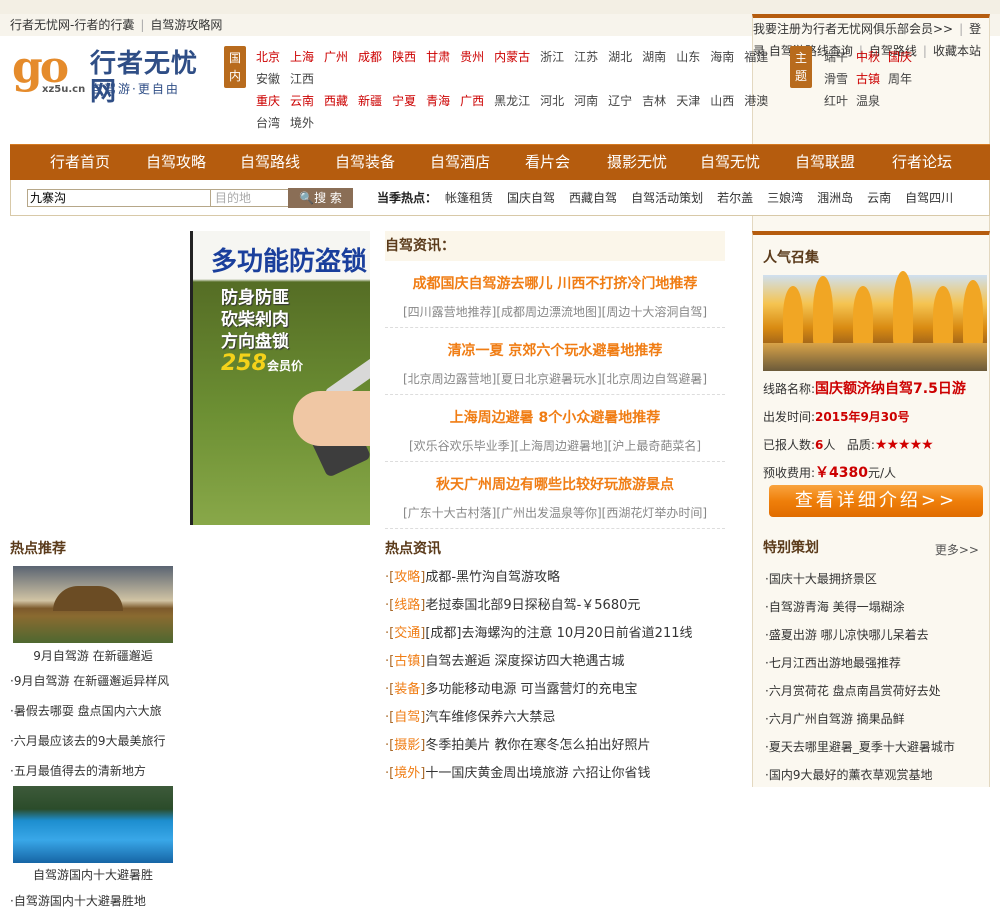  What do you see at coordinates (557, 718) in the screenshot?
I see `hot-news-row: ·[自驾]汽车维修保养六大禁忌` at bounding box center [557, 718].